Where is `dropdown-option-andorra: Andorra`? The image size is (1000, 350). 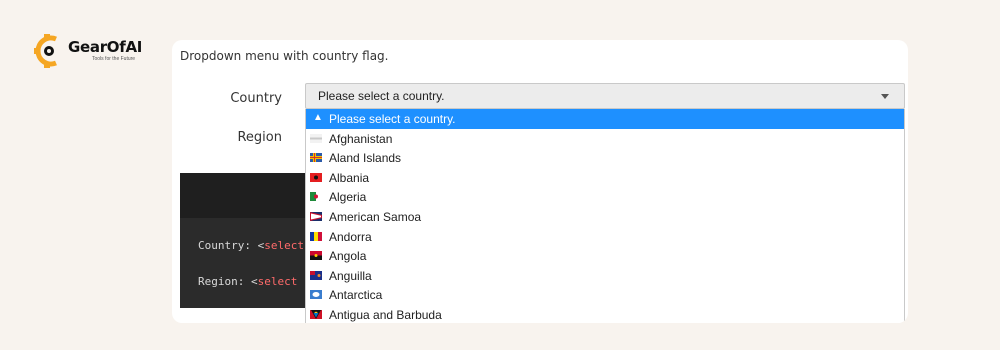
dropdown-option-andorra: Andorra is located at coordinates (605, 237).